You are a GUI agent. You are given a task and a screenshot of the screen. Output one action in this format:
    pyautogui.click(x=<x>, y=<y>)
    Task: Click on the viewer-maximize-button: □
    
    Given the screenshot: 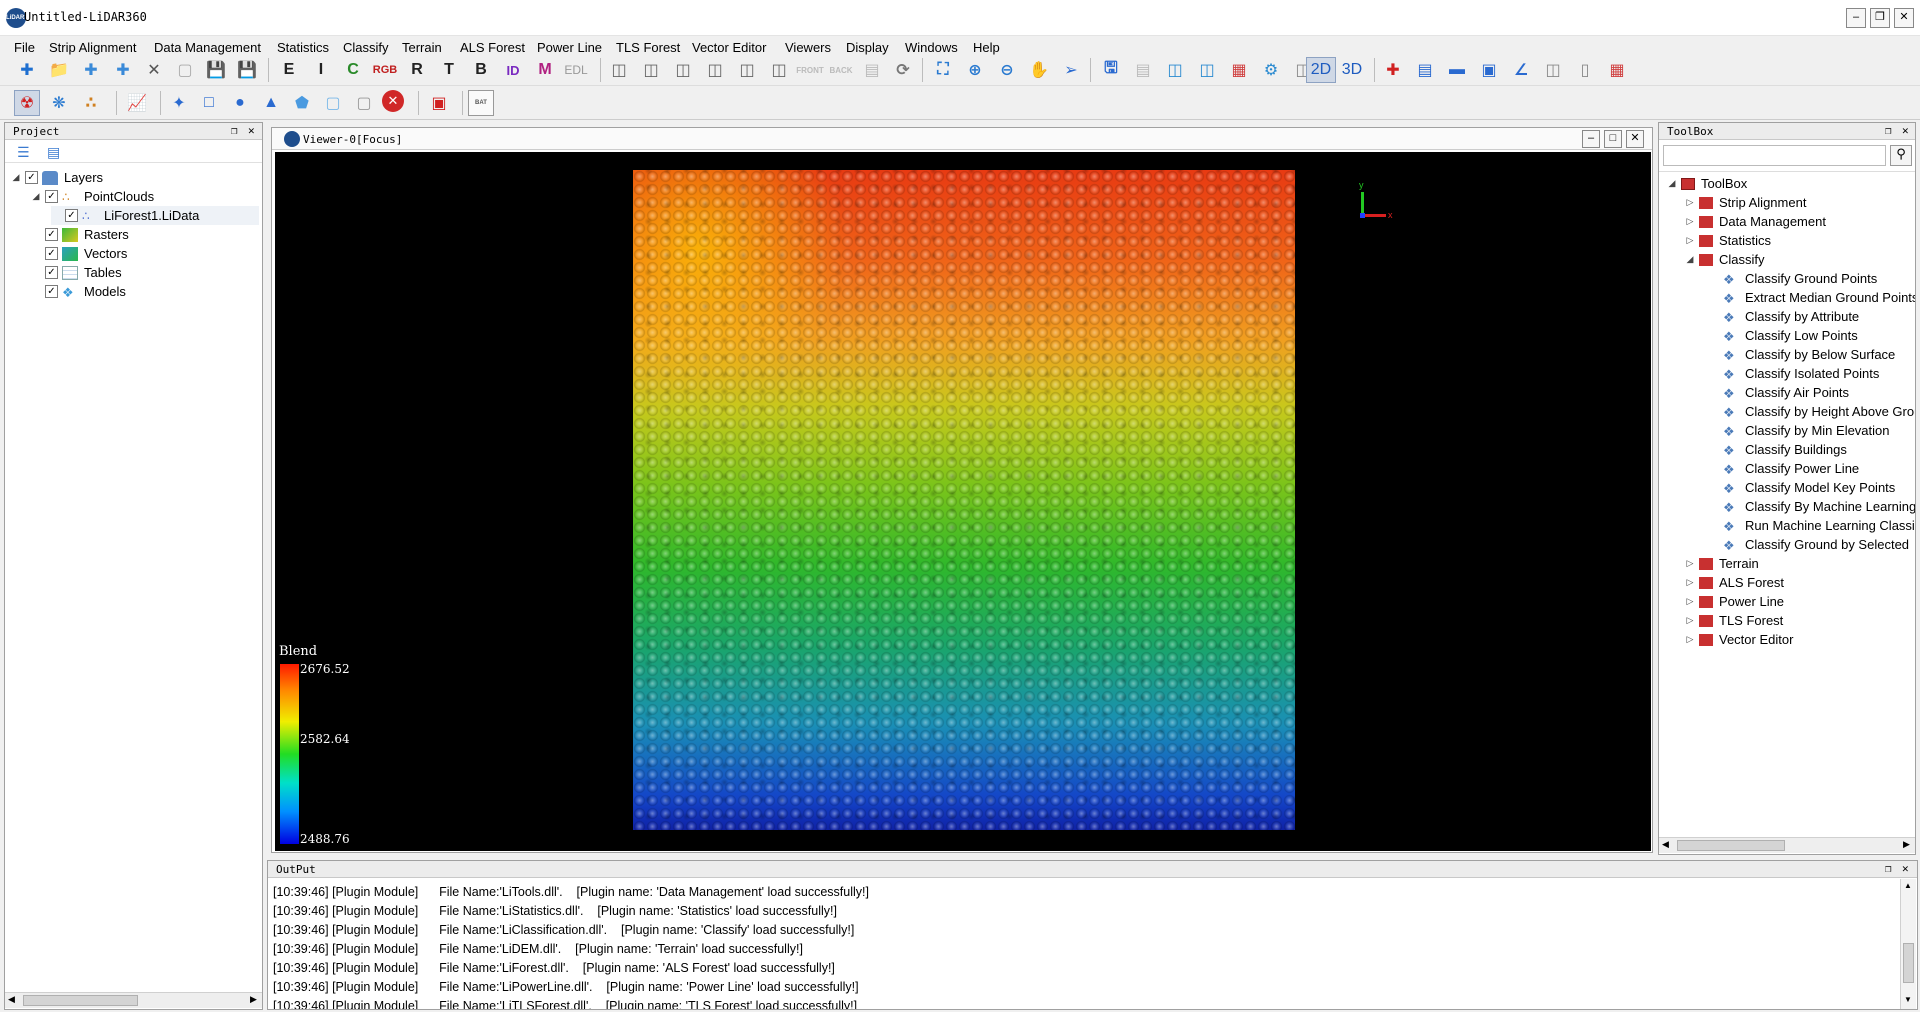 What is the action you would take?
    pyautogui.click(x=1613, y=139)
    